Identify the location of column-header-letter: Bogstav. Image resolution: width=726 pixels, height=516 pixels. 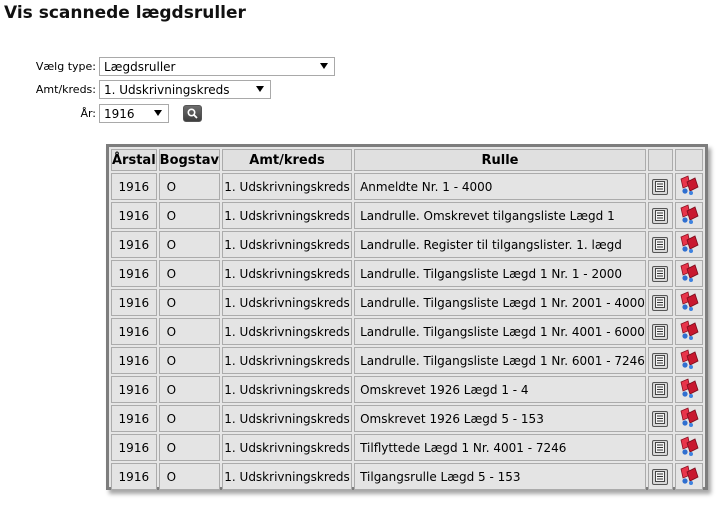
(189, 160).